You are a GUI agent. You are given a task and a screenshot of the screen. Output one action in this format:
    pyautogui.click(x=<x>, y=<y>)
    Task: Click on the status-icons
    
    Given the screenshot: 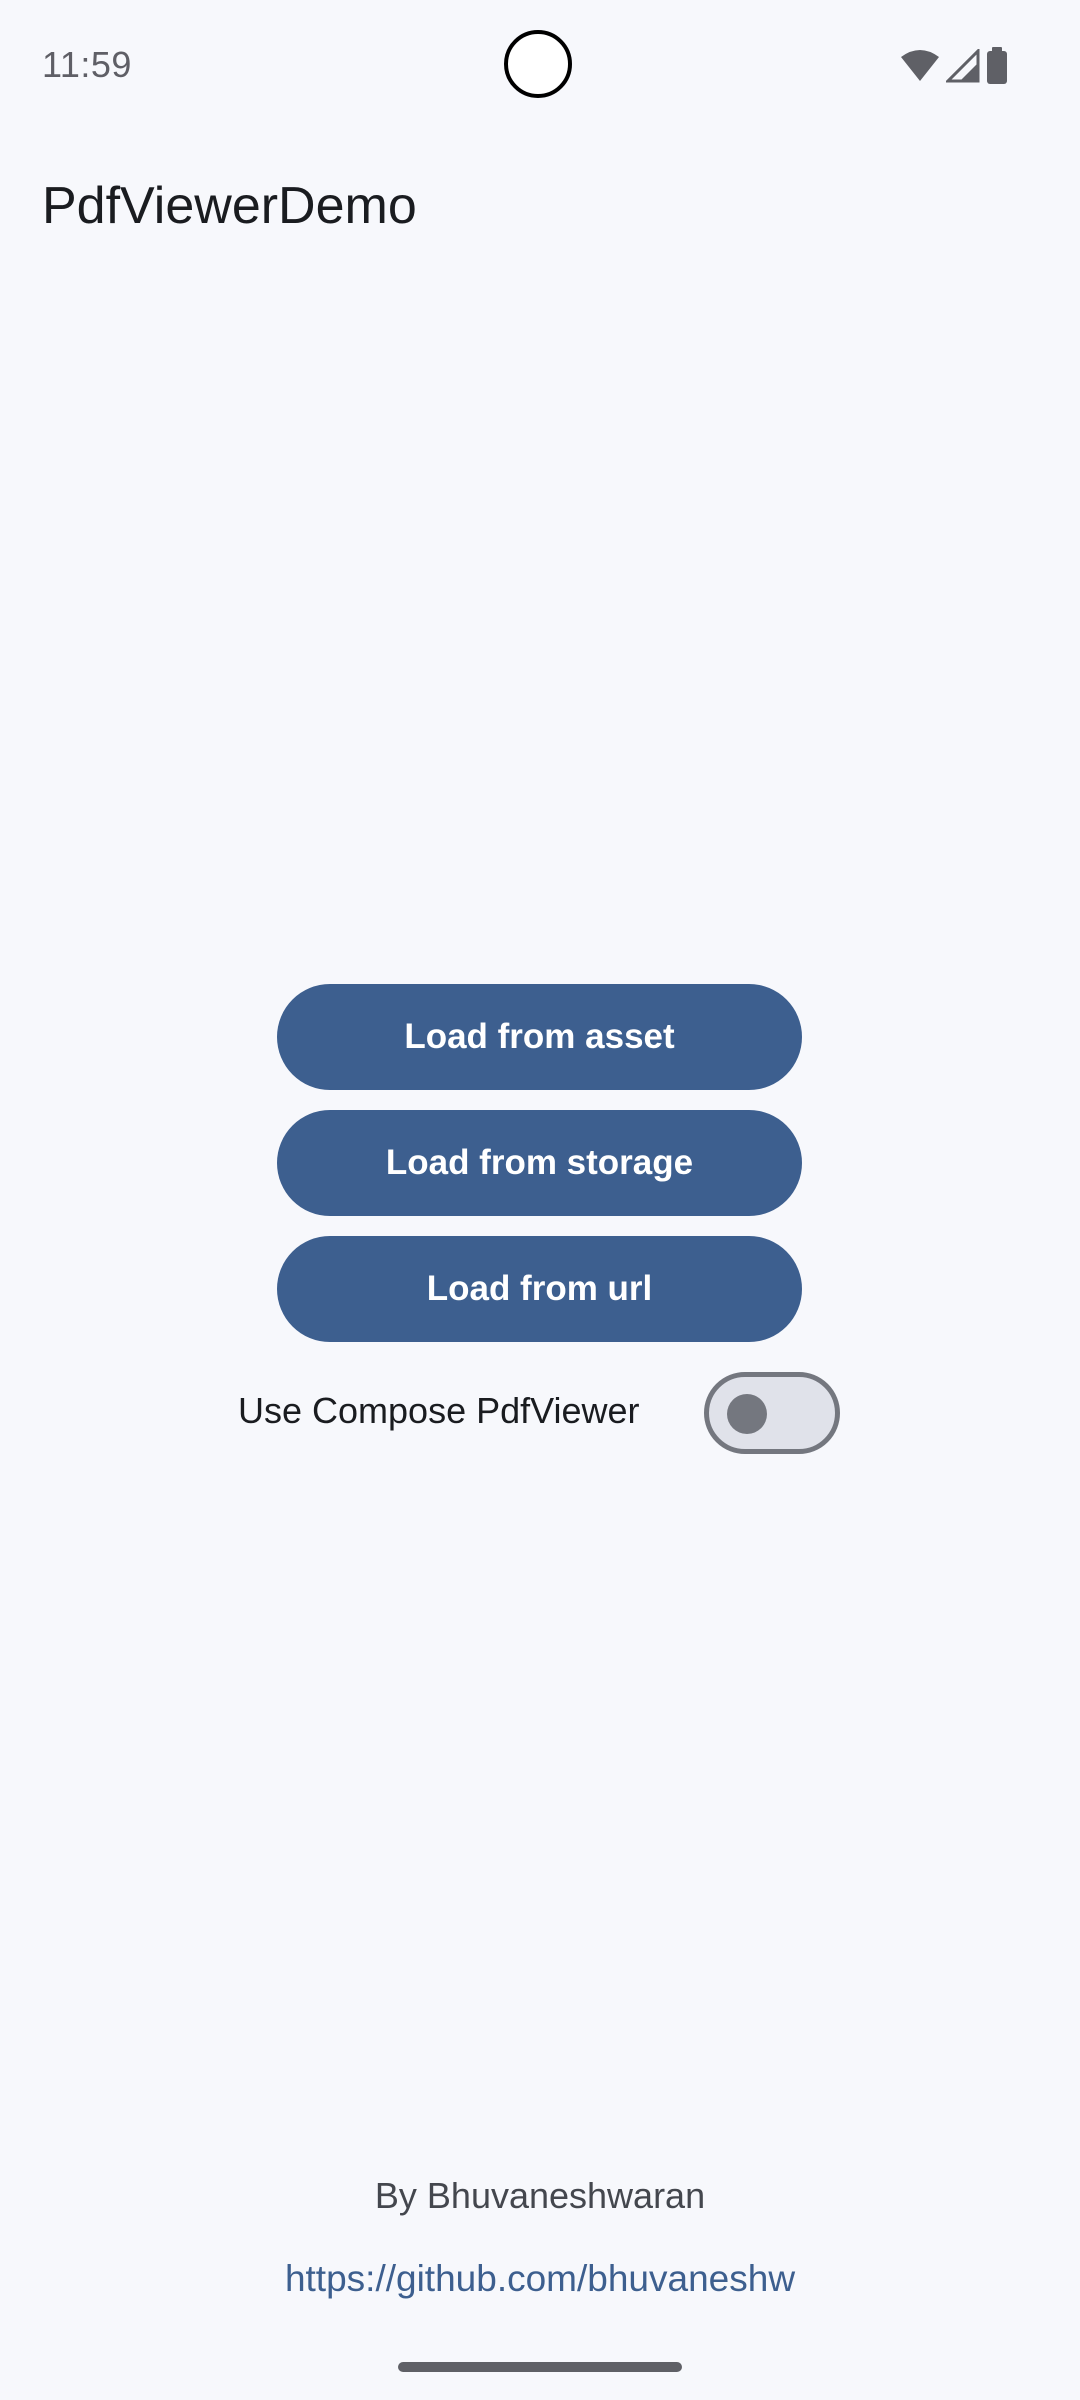 What is the action you would take?
    pyautogui.click(x=954, y=66)
    